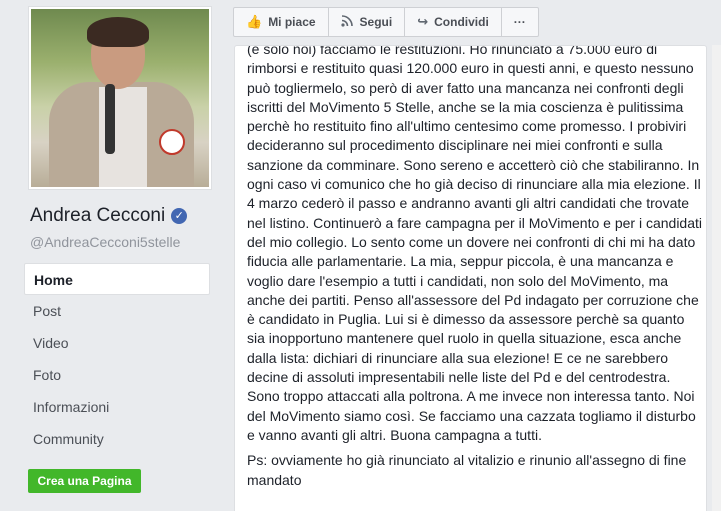 The height and width of the screenshot is (511, 721). I want to click on page-name-text: Andrea Cecconi, so click(97, 216).